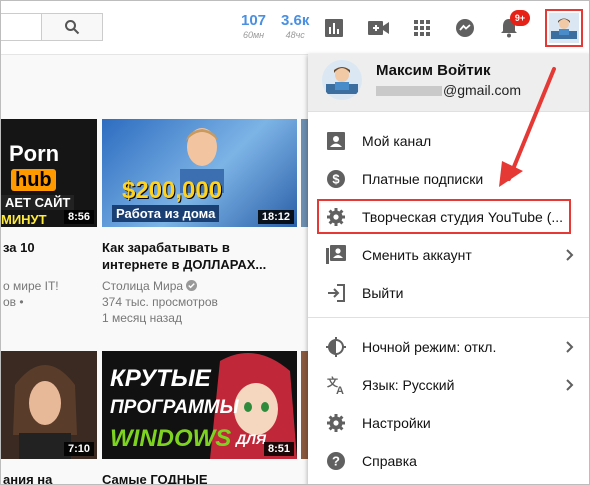 This screenshot has width=590, height=485. Describe the element at coordinates (174, 407) in the screenshot. I see `thumb-text: ПРОГРАММЫ` at that location.